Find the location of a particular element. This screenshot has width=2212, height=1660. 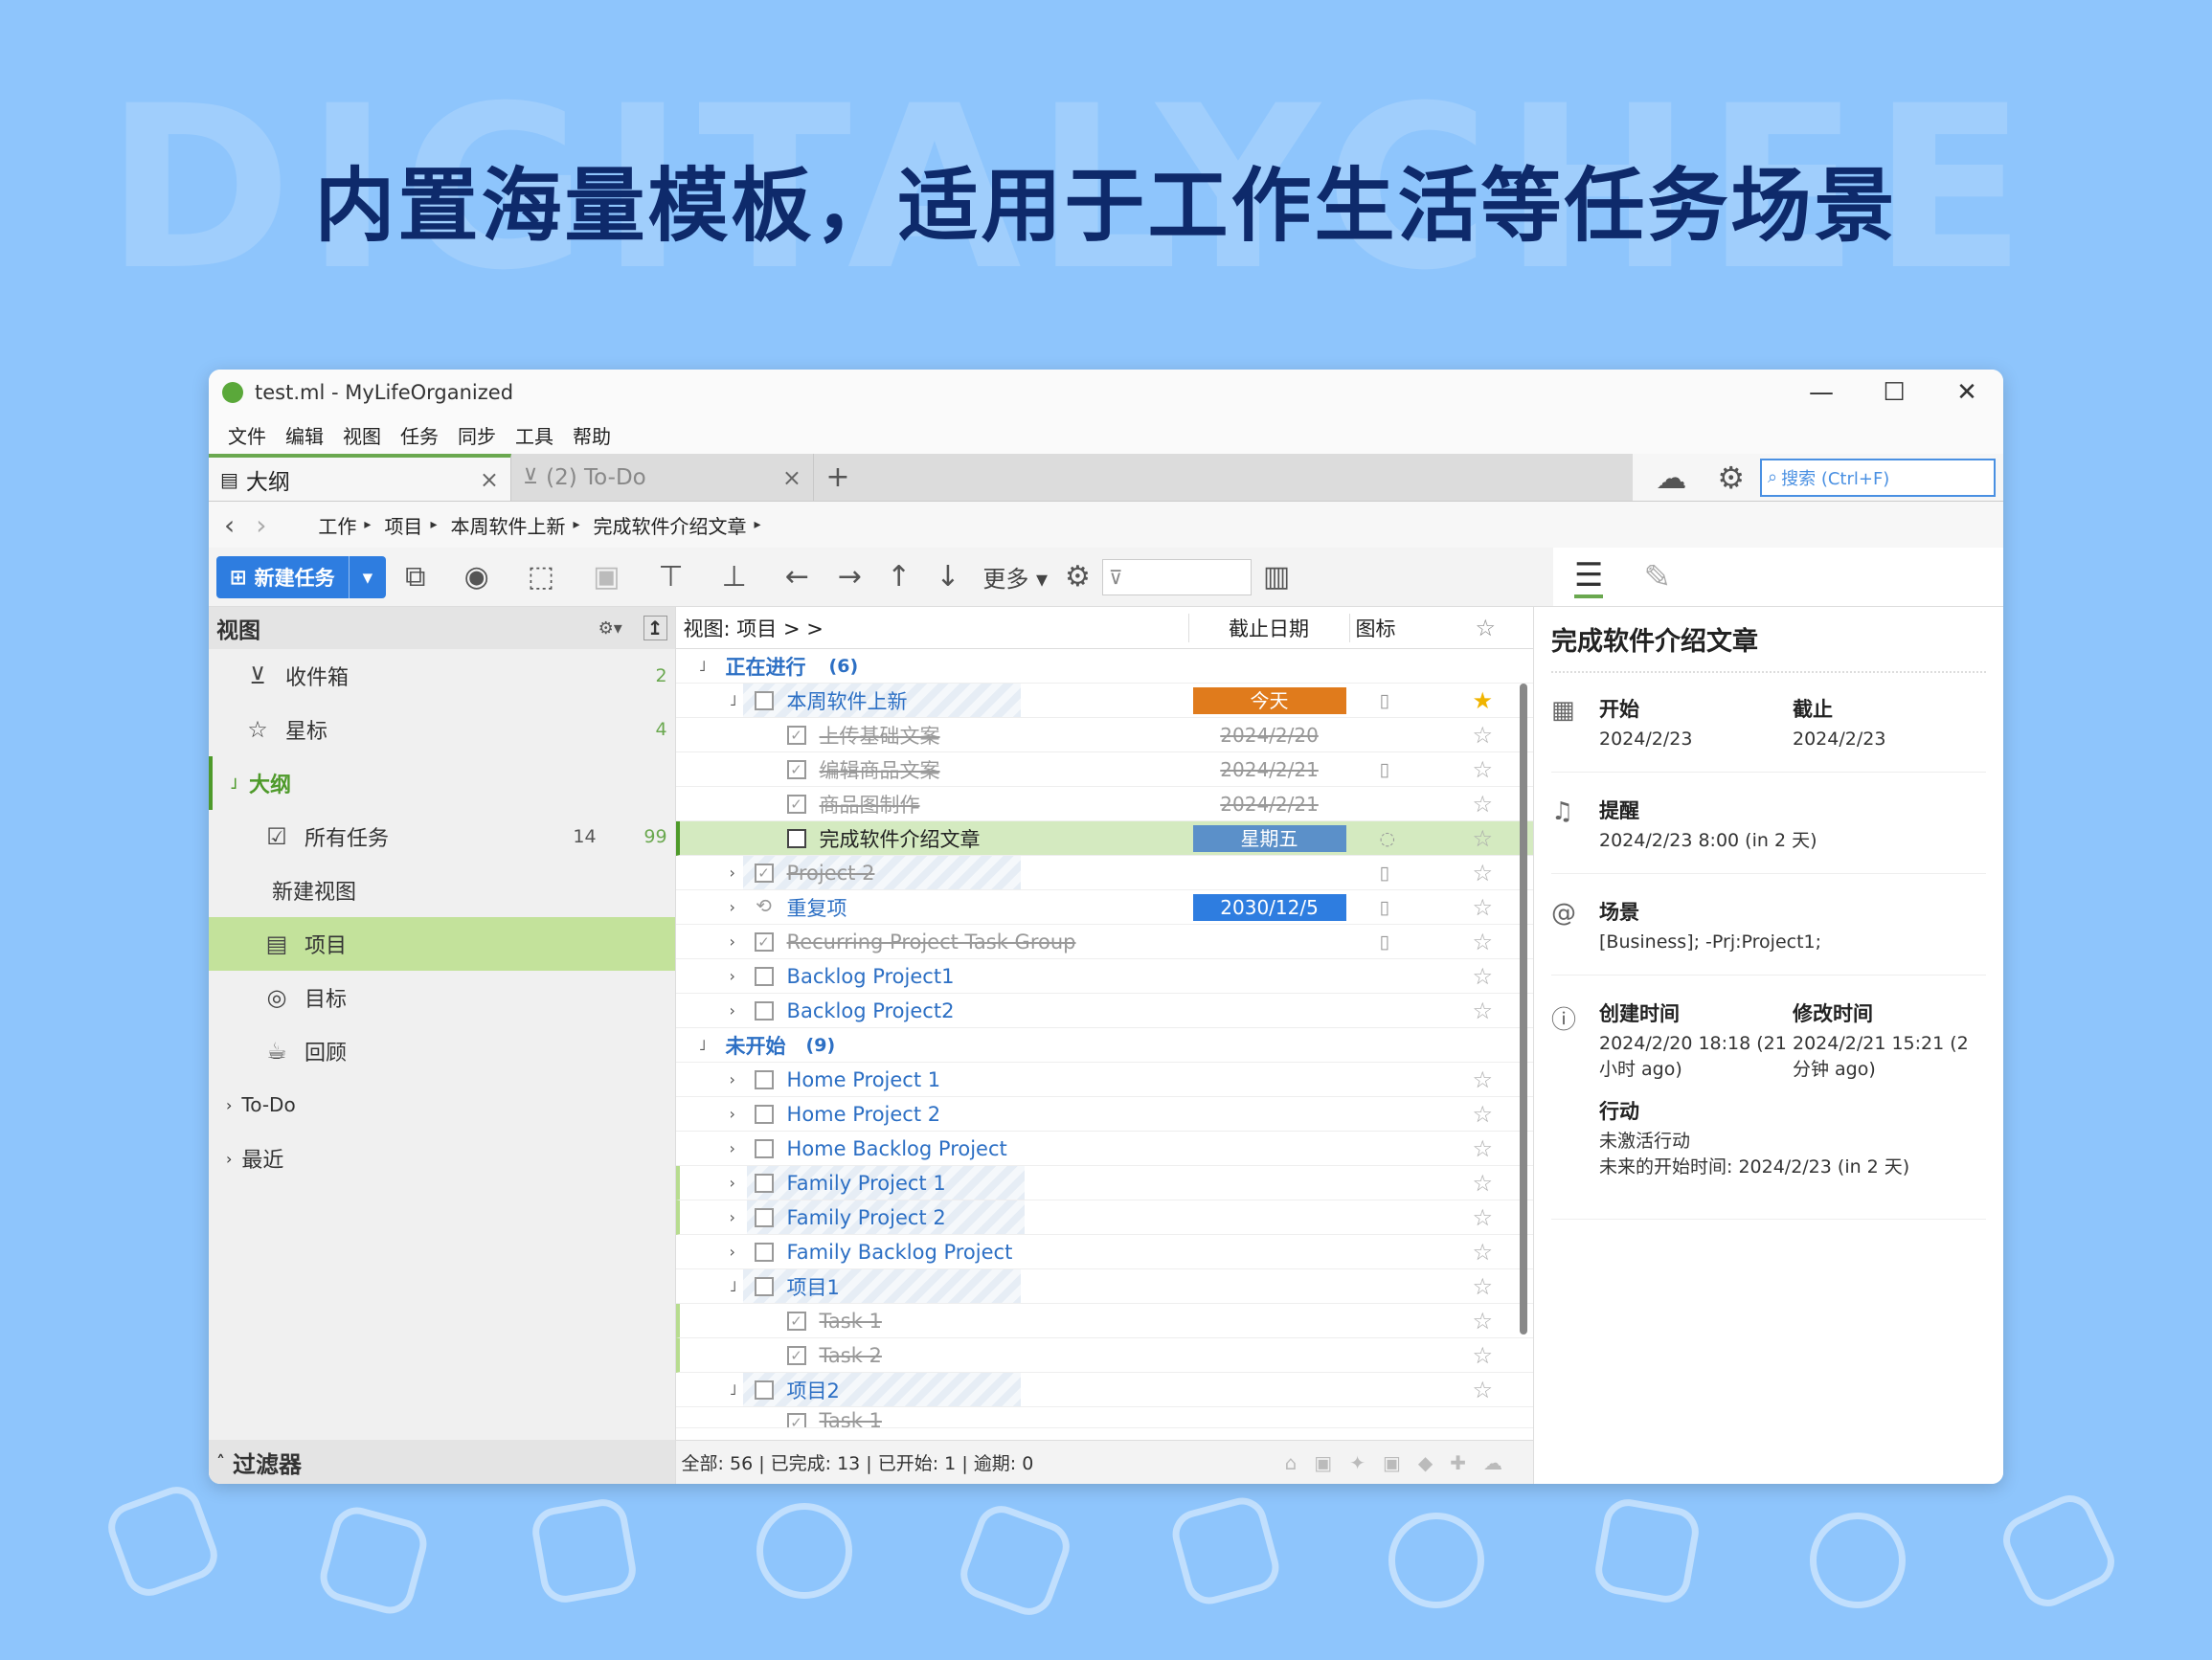

sidebar-item-outline: ˩ 大纲 is located at coordinates (442, 783).